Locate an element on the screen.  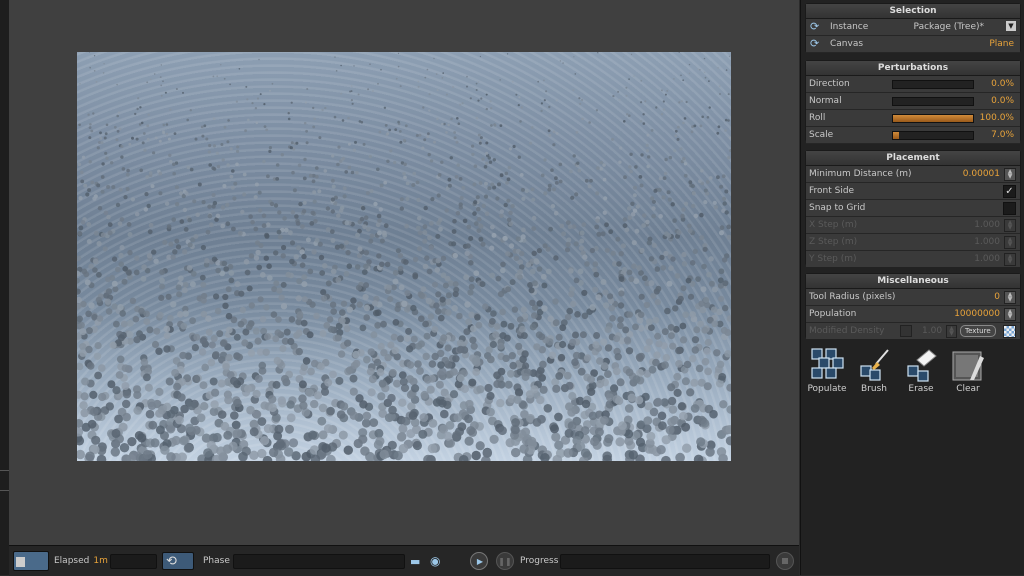
y-step-spinner: ▲ ▼ is located at coordinates (1010, 259).